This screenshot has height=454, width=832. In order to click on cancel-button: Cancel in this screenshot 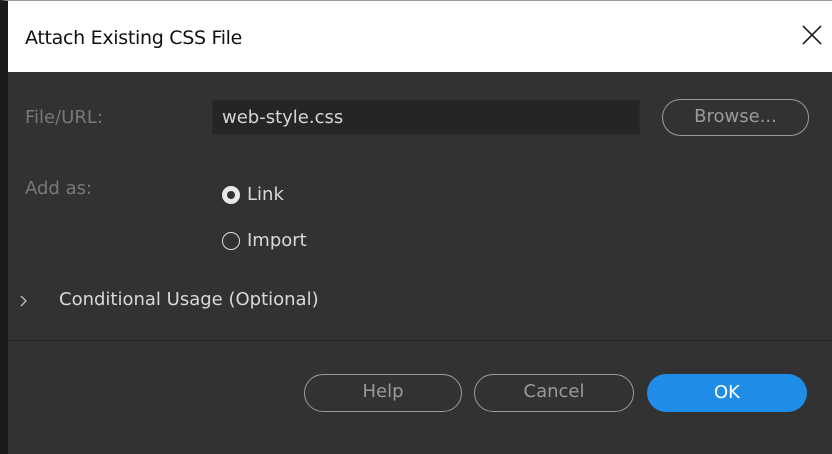, I will do `click(554, 393)`.